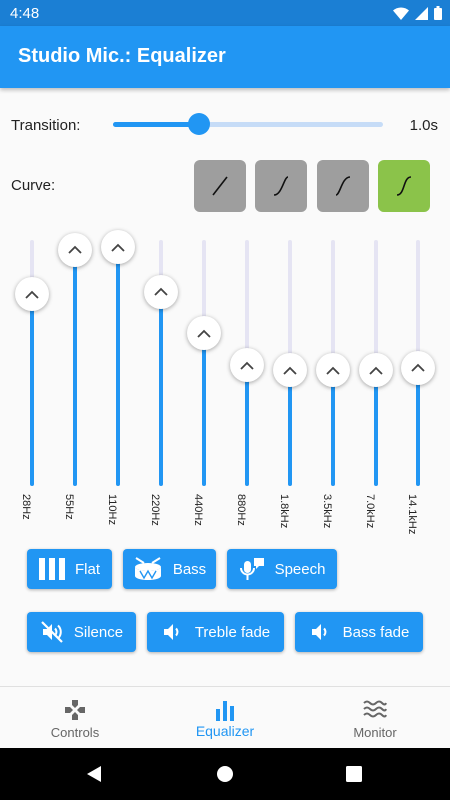 This screenshot has height=800, width=450. What do you see at coordinates (225, 731) in the screenshot?
I see `nav-label-equalizer: Equalizer` at bounding box center [225, 731].